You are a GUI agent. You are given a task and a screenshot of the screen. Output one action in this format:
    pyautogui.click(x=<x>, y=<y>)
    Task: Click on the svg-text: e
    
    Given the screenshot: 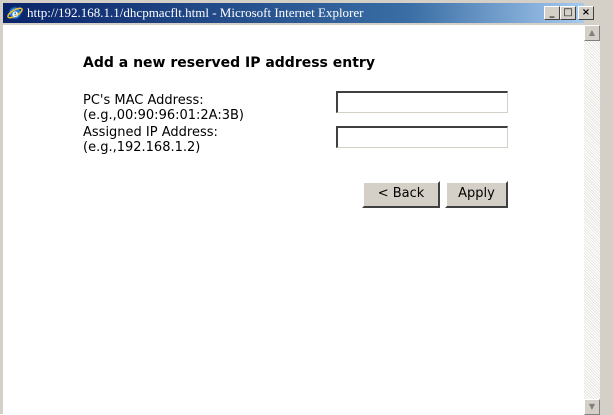 What is the action you would take?
    pyautogui.click(x=15, y=14)
    